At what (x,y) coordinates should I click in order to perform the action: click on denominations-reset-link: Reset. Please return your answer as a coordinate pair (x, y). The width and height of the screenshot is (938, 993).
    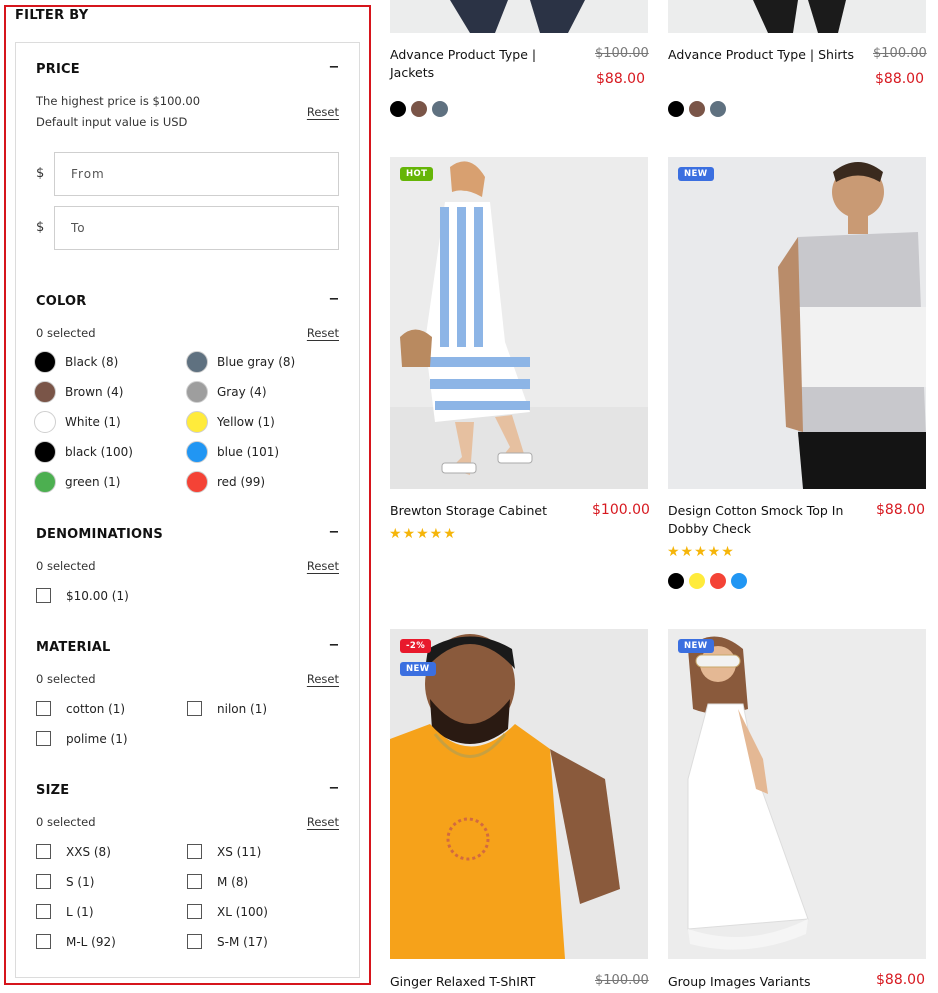
    Looking at the image, I should click on (323, 566).